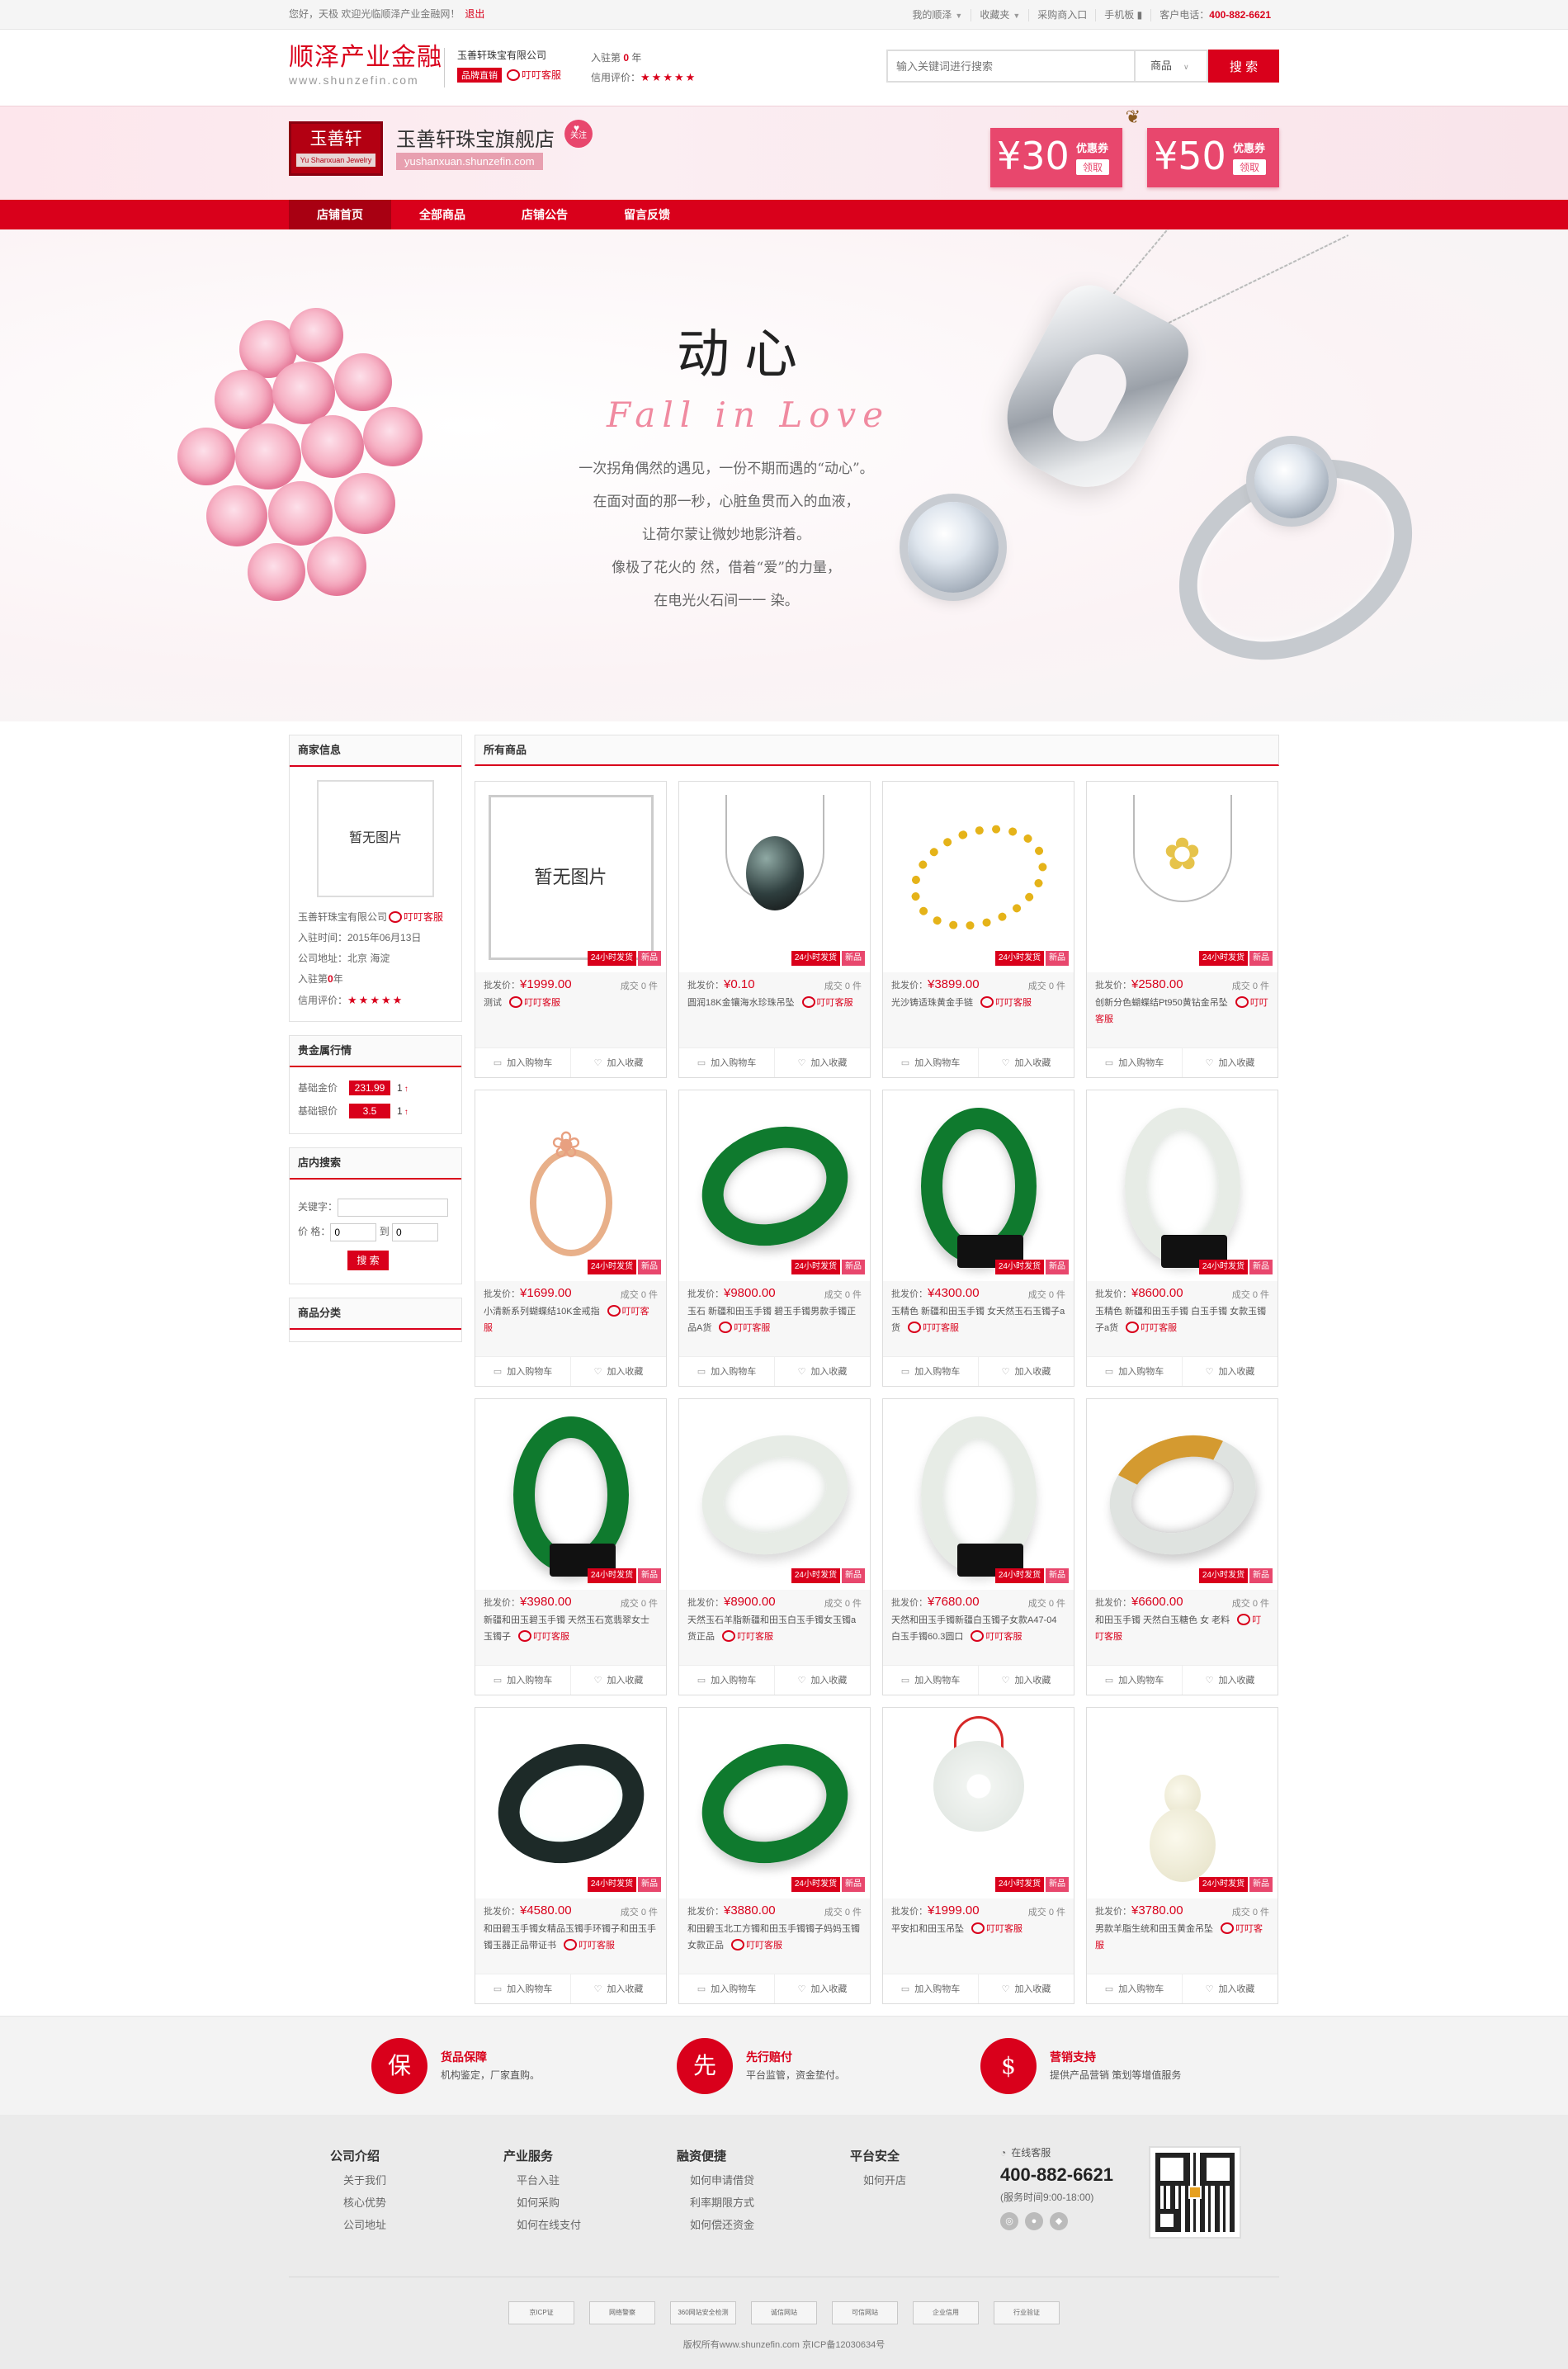 The height and width of the screenshot is (2369, 1568). What do you see at coordinates (541, 2312) in the screenshot?
I see `badge: 京ICP证` at bounding box center [541, 2312].